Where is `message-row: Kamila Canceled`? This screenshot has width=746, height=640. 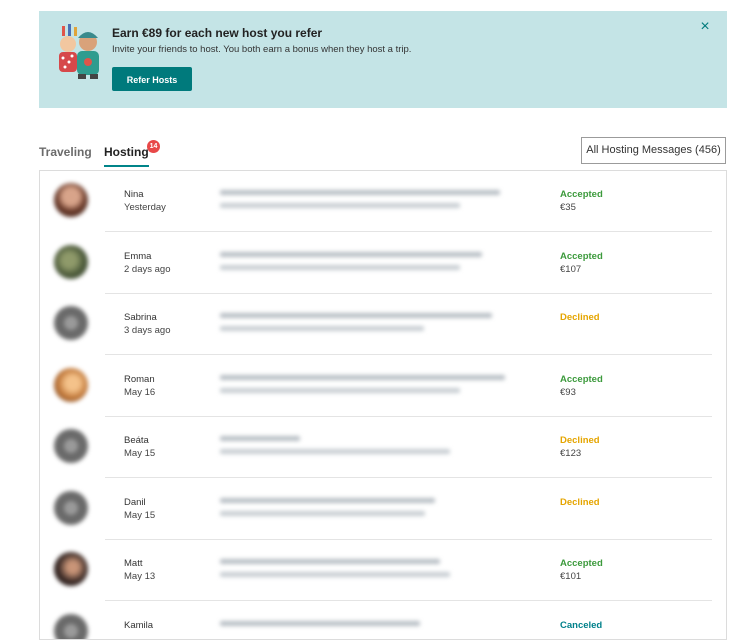 message-row: Kamila Canceled is located at coordinates (383, 621).